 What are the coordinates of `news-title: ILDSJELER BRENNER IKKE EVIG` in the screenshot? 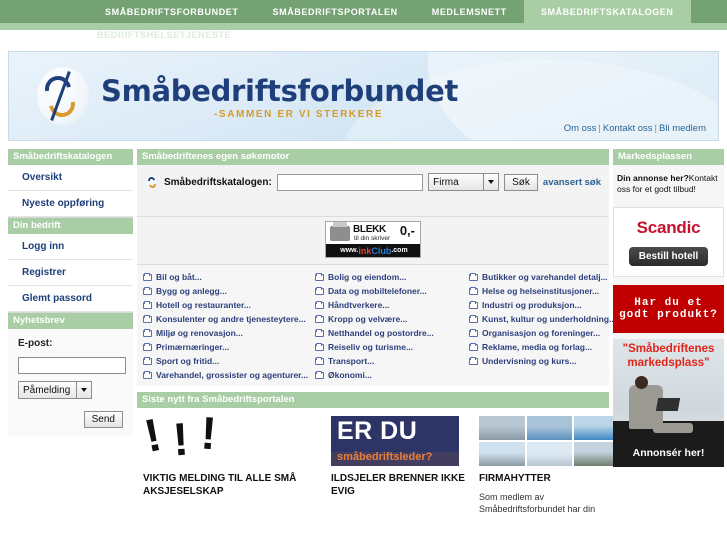 It's located at (401, 485).